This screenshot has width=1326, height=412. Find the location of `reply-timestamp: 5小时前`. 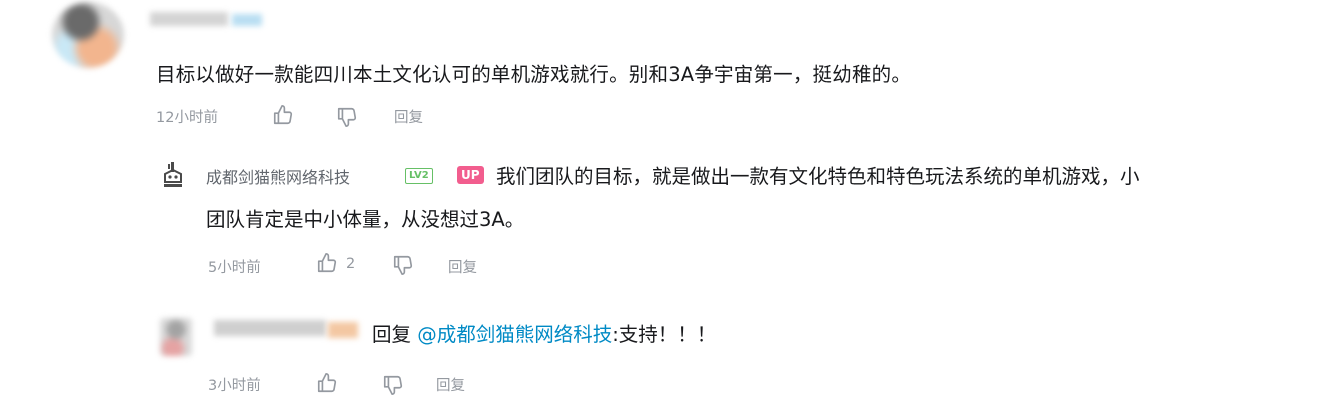

reply-timestamp: 5小时前 is located at coordinates (234, 268).